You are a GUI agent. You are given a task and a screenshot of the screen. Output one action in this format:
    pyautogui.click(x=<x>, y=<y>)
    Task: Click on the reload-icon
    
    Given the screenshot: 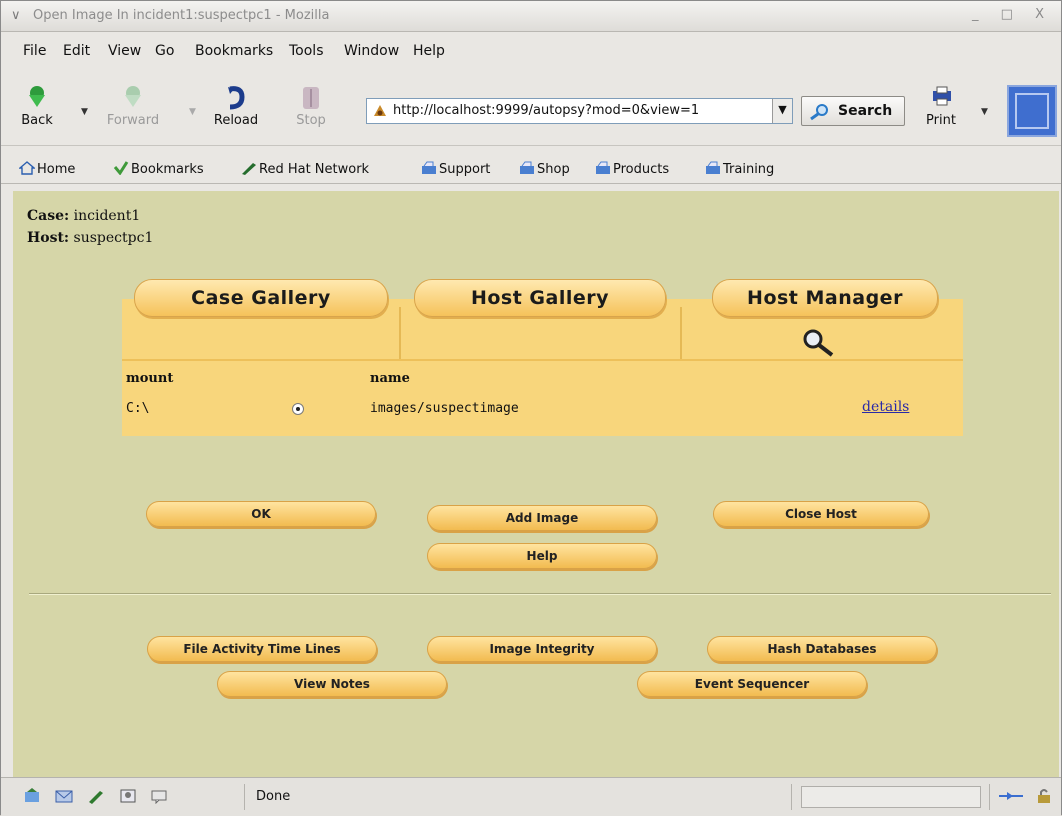 What is the action you would take?
    pyautogui.click(x=236, y=98)
    